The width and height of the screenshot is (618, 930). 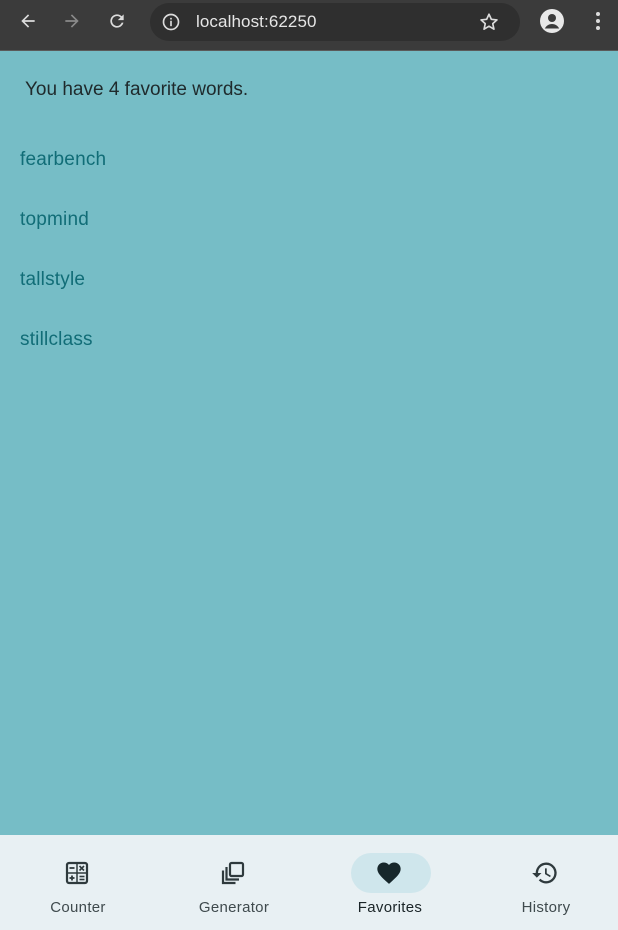 I want to click on heart-icon, so click(x=389, y=873).